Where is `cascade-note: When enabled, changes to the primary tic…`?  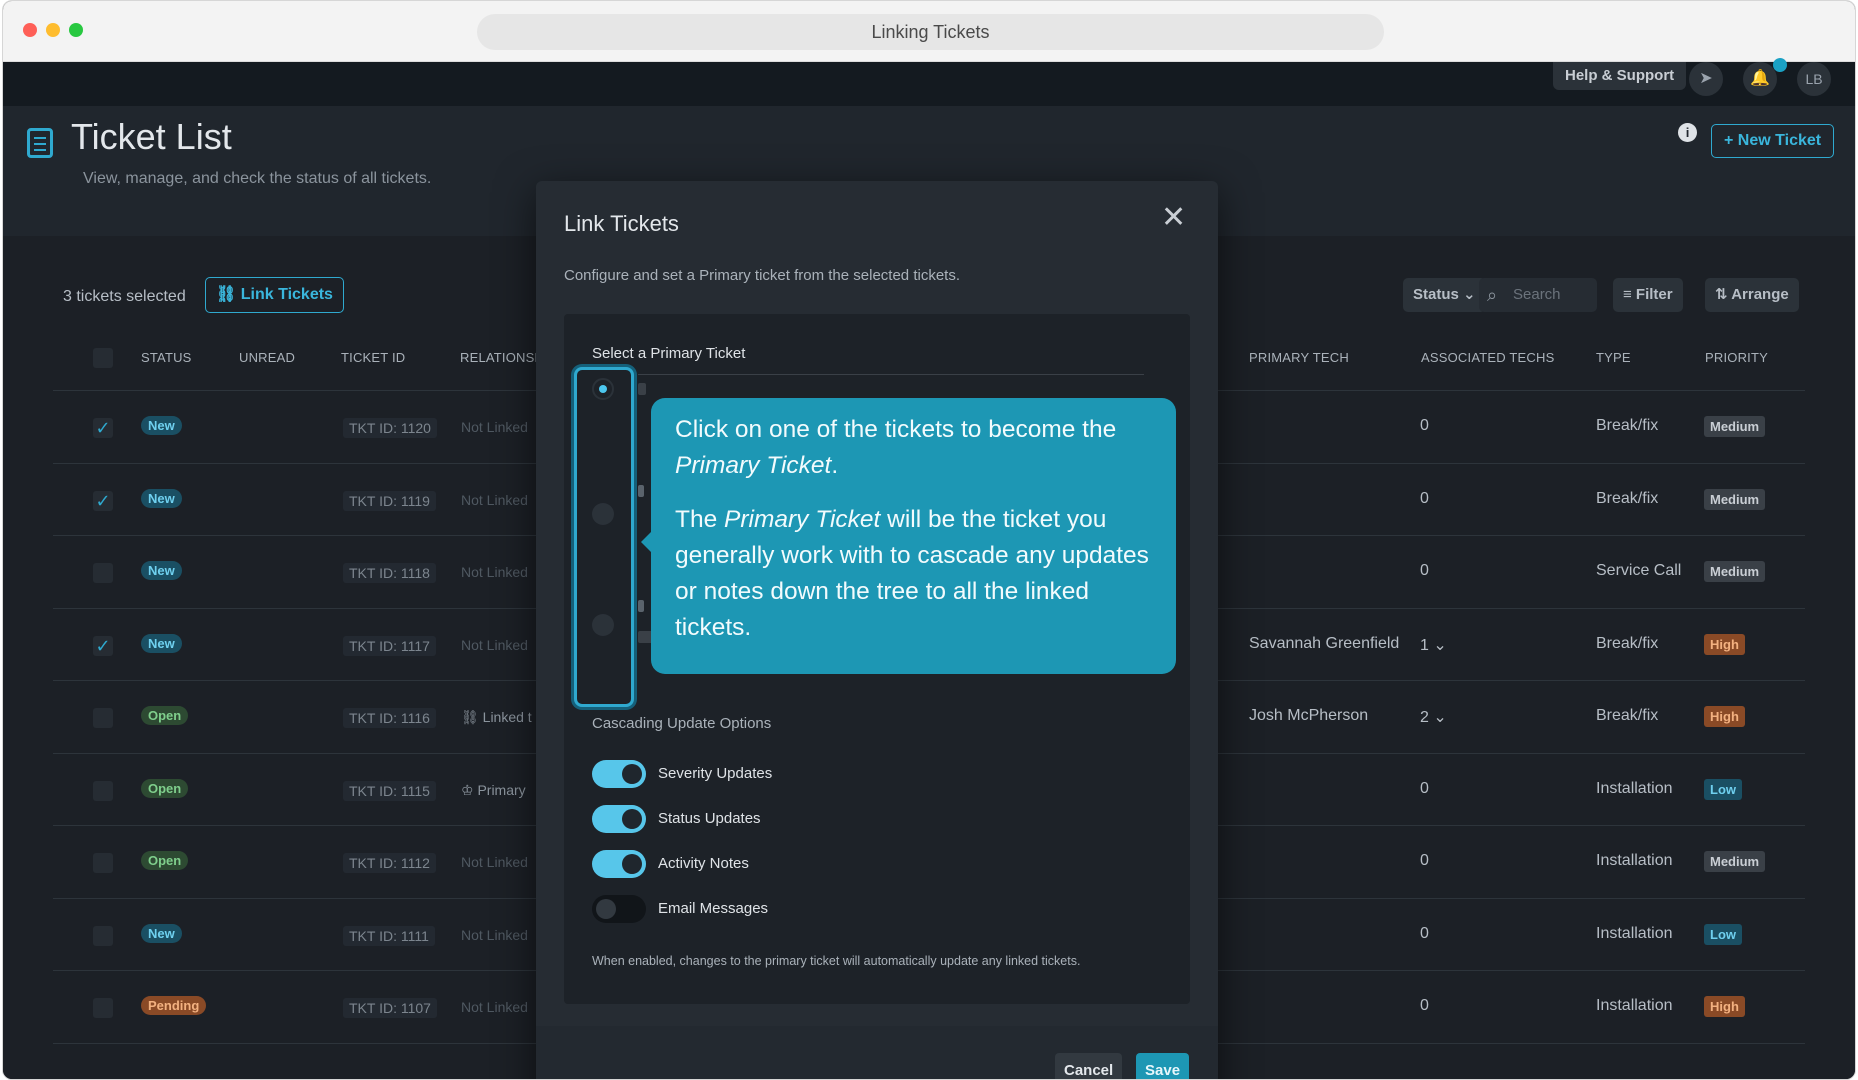 cascade-note: When enabled, changes to the primary tic… is located at coordinates (836, 961).